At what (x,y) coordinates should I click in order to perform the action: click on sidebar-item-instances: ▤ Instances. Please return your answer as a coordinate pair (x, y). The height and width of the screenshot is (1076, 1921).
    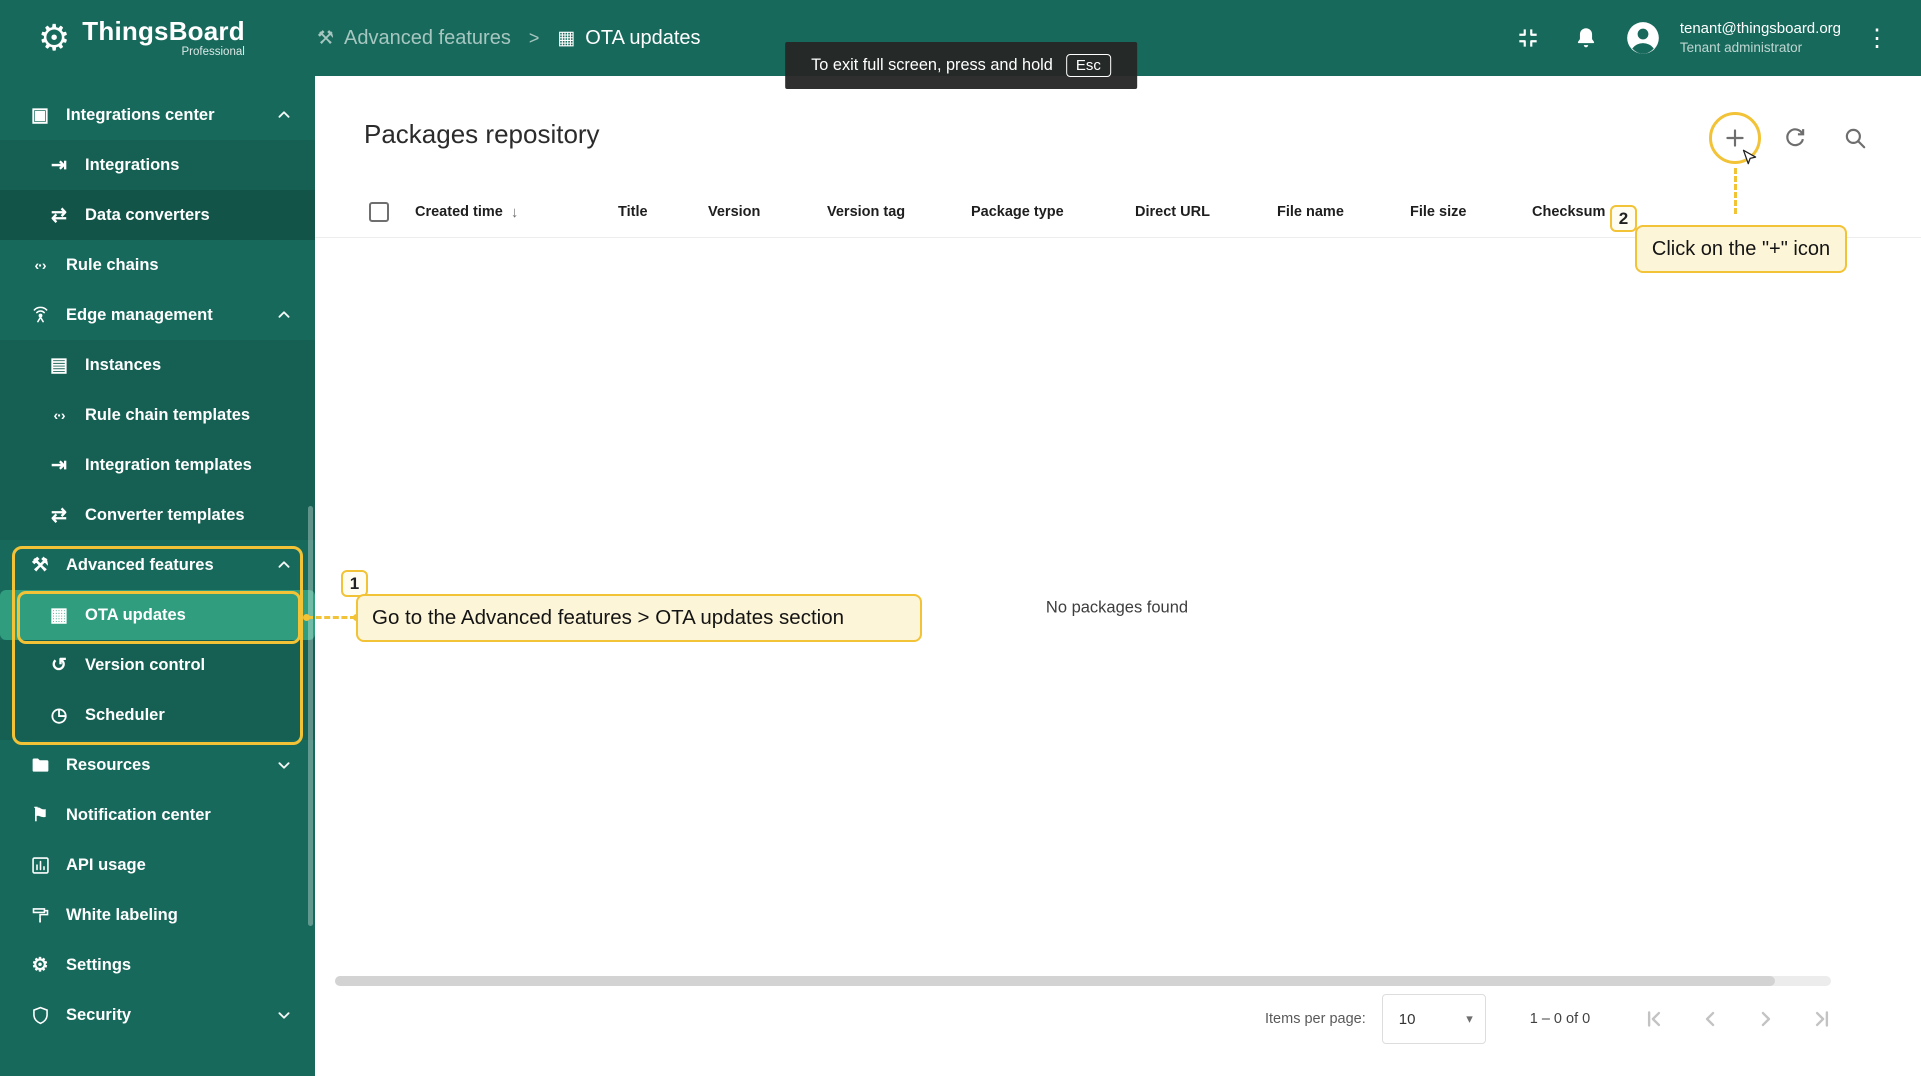
    Looking at the image, I should click on (157, 365).